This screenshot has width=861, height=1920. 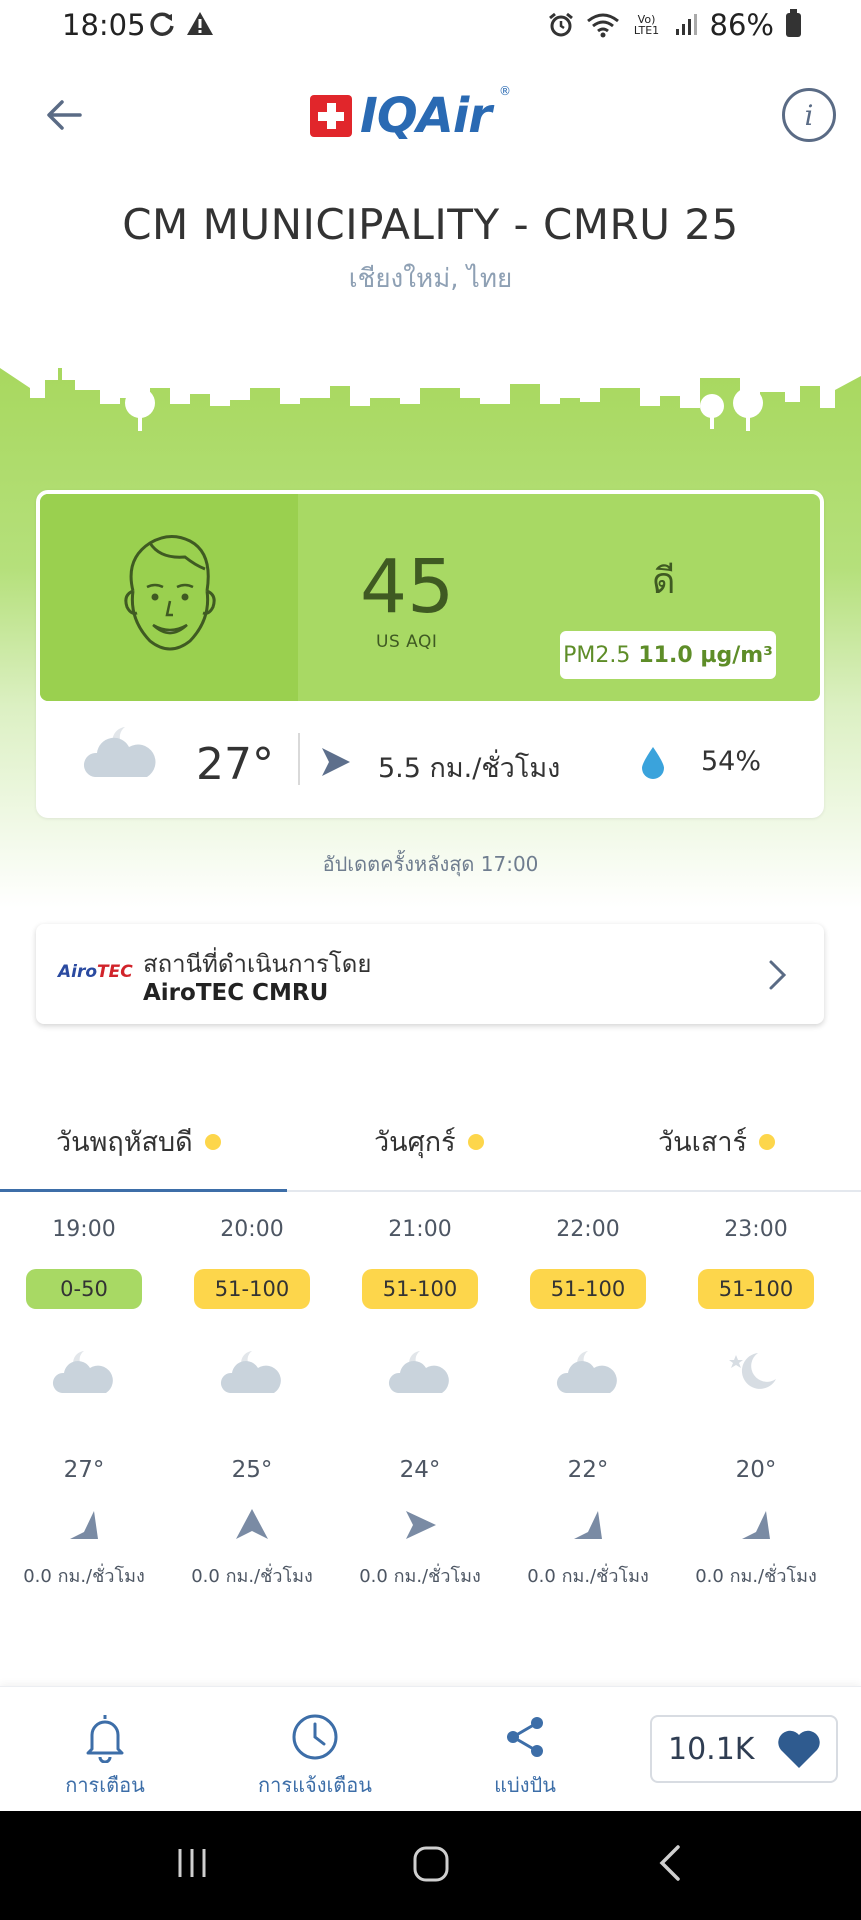 I want to click on warning-icon, so click(x=200, y=23).